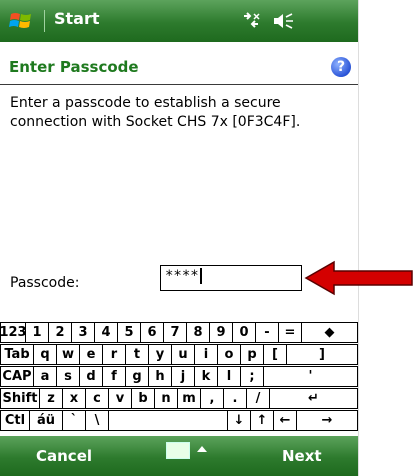  I want to click on keyboard-row: CAP a s d f g h j k l; ', so click(179, 376).